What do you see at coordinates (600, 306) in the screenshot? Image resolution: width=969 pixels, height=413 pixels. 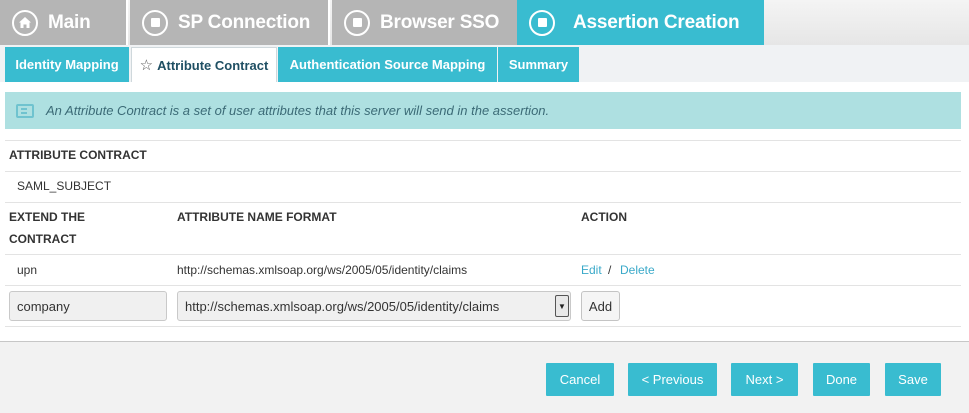 I see `add-button: Add` at bounding box center [600, 306].